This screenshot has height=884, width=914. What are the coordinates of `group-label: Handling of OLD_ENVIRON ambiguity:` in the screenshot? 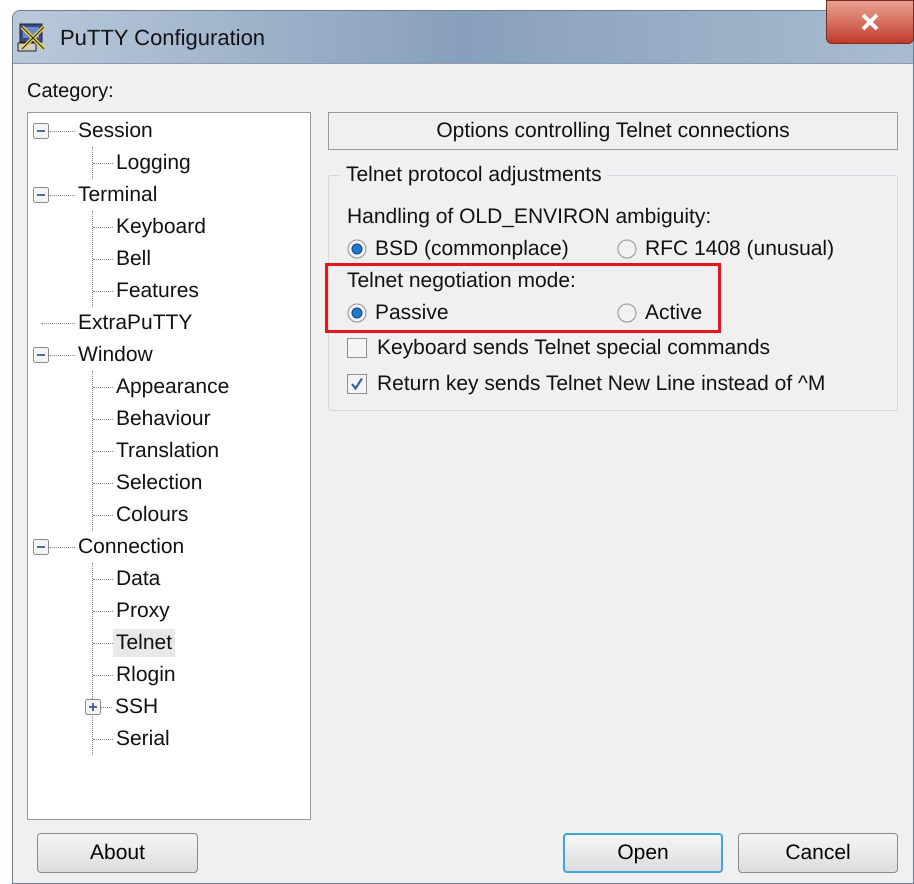 It's located at (529, 217).